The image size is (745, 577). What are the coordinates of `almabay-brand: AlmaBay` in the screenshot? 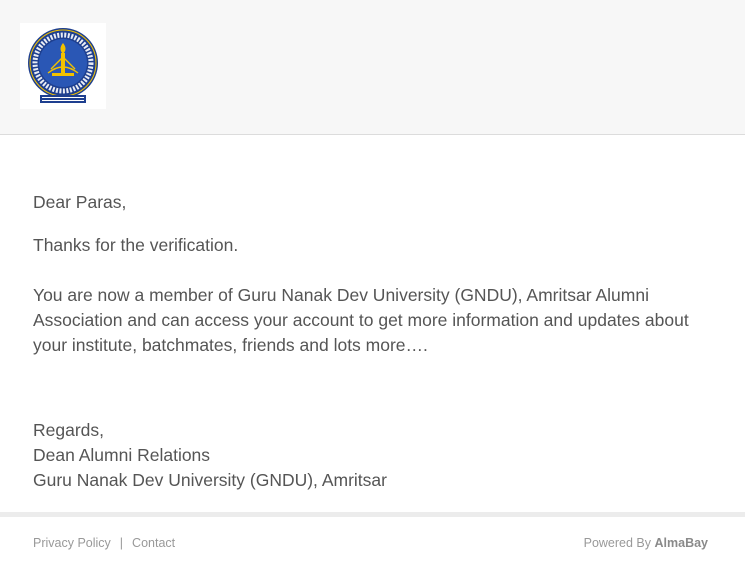 It's located at (682, 543).